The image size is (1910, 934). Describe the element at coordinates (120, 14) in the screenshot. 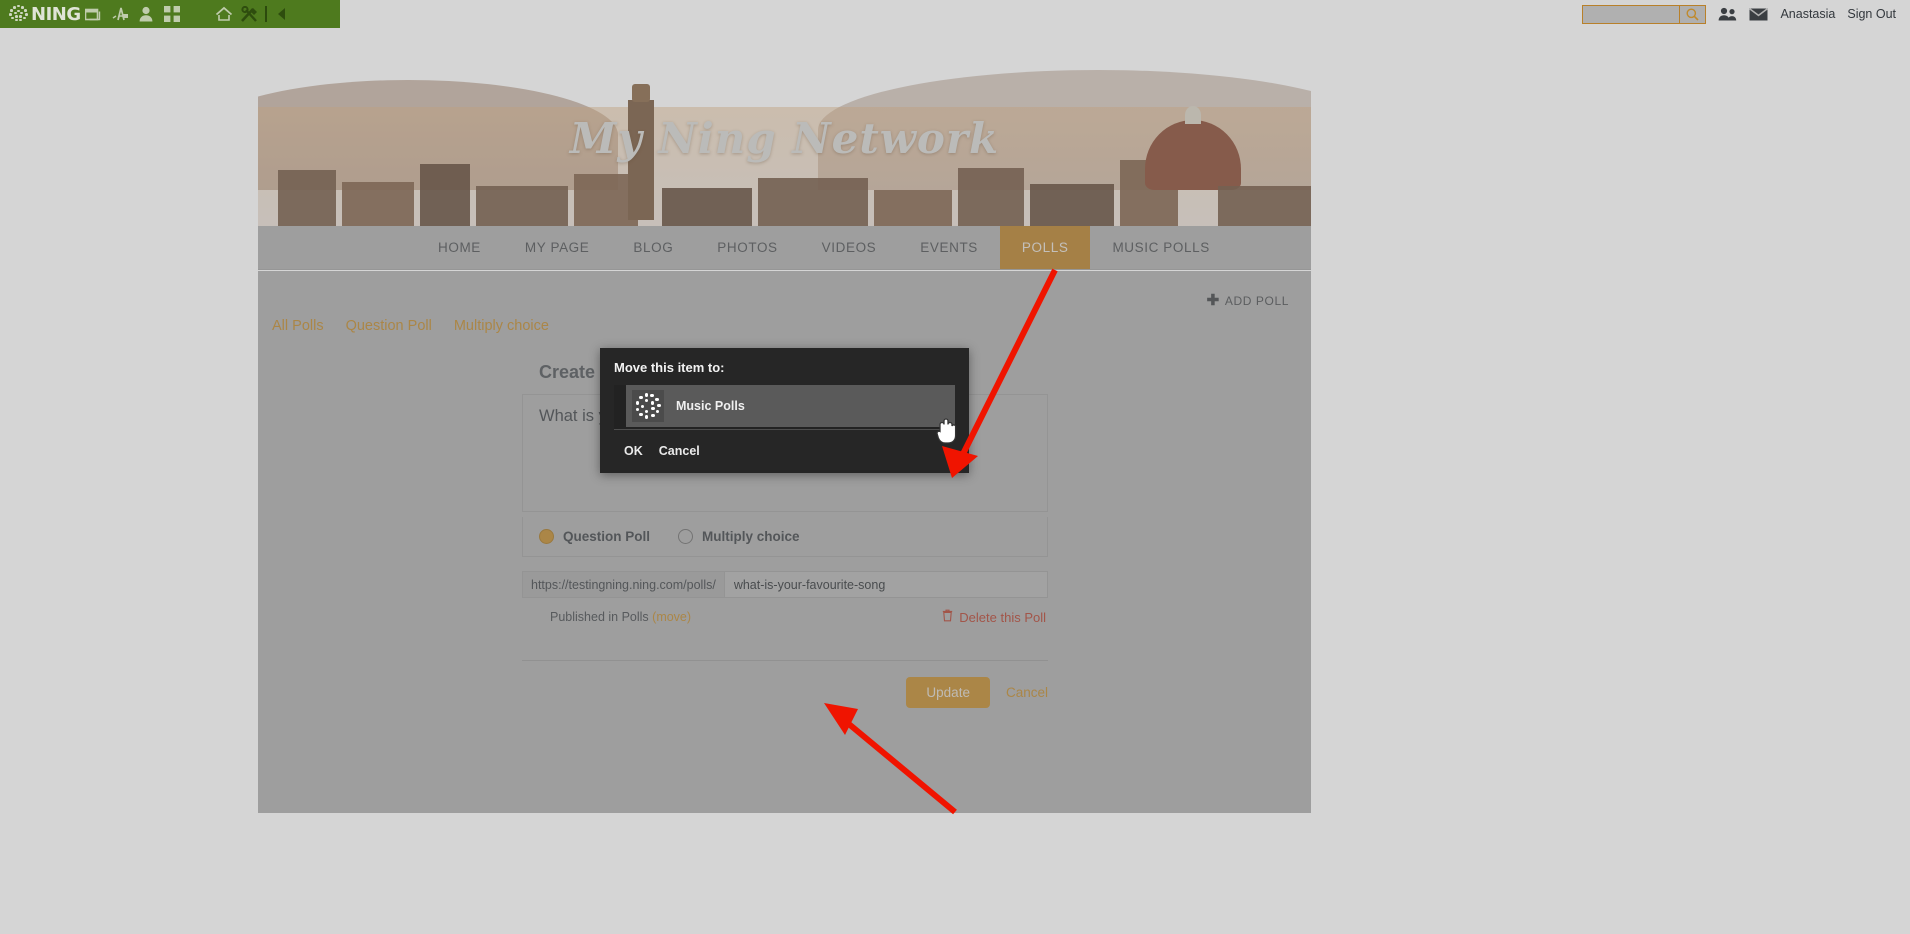

I see `design-icon` at that location.